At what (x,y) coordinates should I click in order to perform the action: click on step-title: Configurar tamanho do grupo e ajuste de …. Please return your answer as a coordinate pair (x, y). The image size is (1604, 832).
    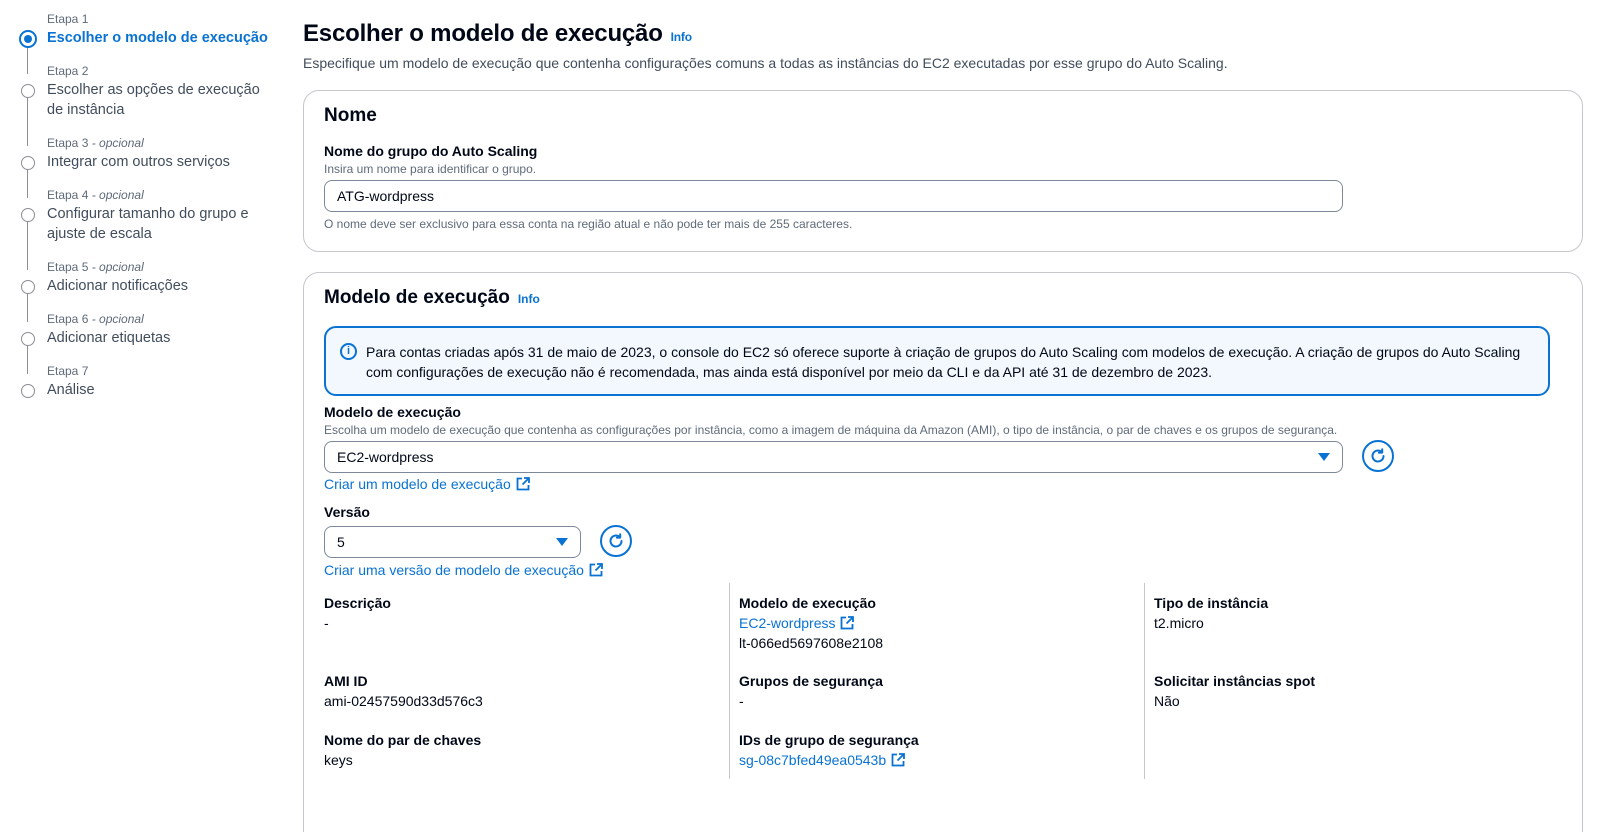
    Looking at the image, I should click on (148, 224).